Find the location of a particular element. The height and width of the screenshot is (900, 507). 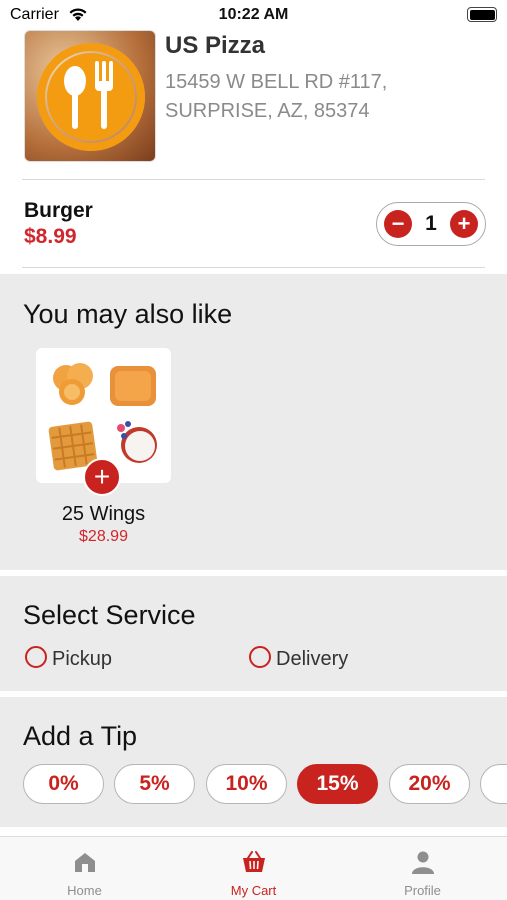

tip-option-20: 20% is located at coordinates (429, 784).